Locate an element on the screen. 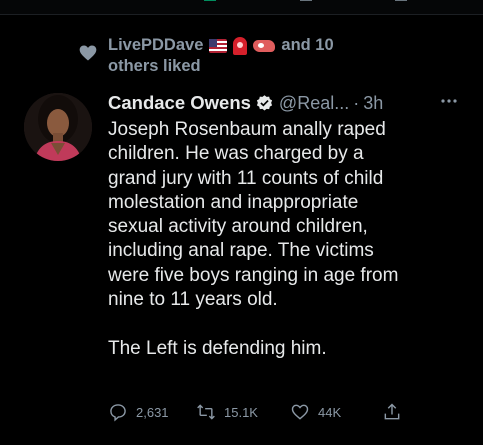 The width and height of the screenshot is (483, 445). timestamp: 3h is located at coordinates (373, 103).